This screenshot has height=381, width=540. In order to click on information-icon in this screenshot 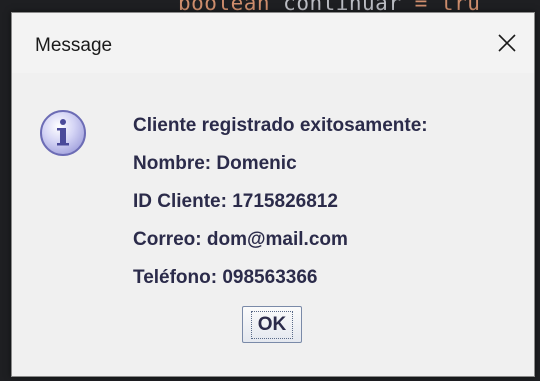, I will do `click(63, 133)`.